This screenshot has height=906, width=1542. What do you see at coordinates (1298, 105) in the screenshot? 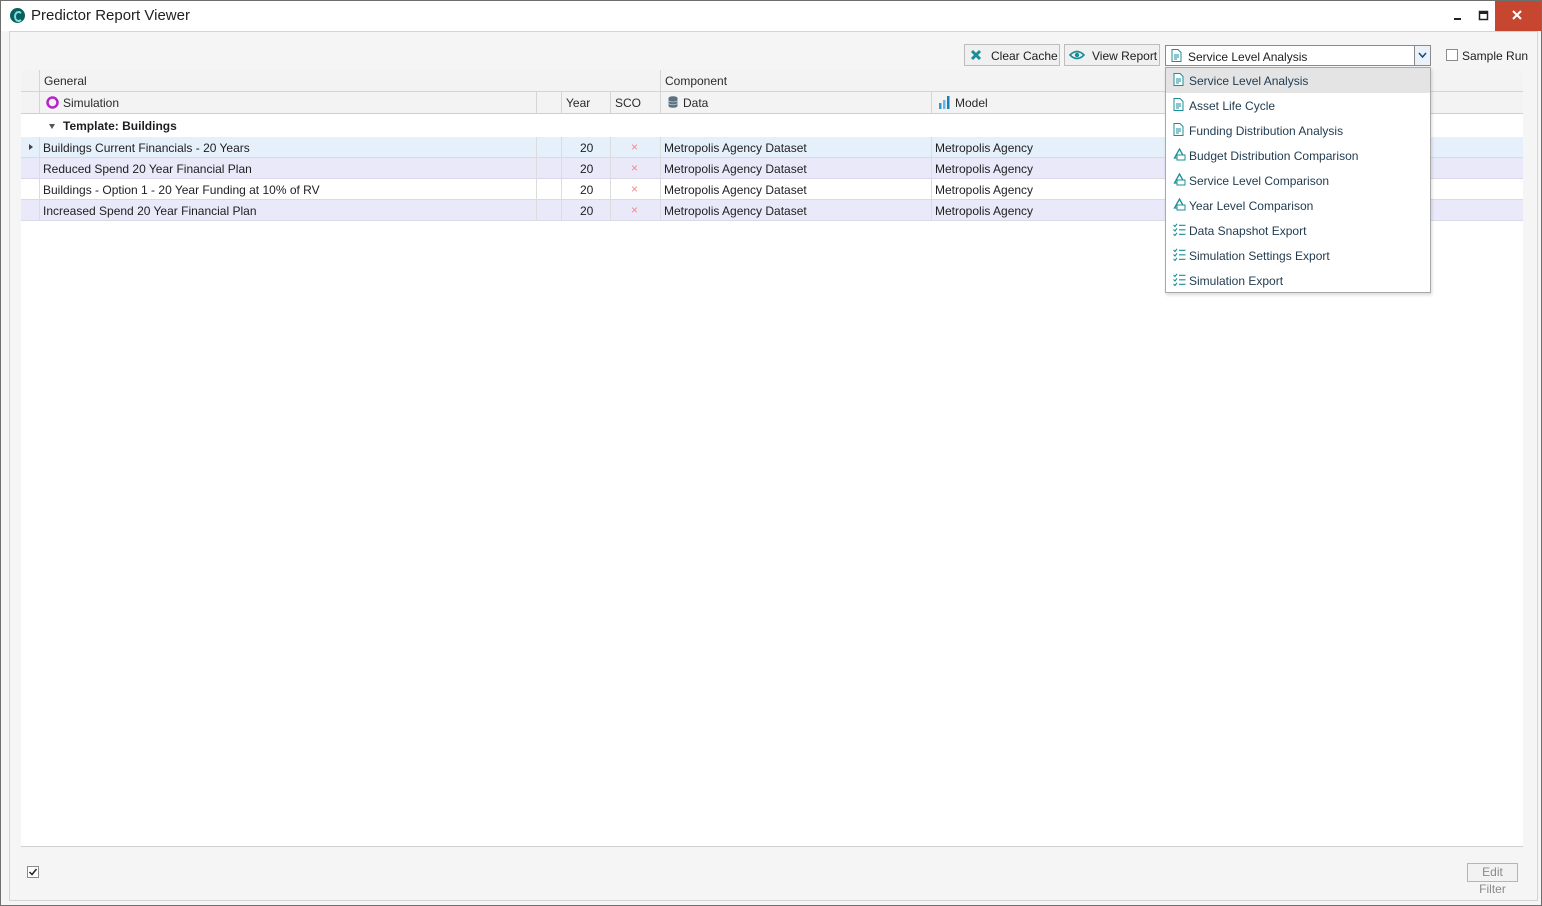
I see `dropdown-item-asset-life-cycle: Asset Life Cycle` at bounding box center [1298, 105].